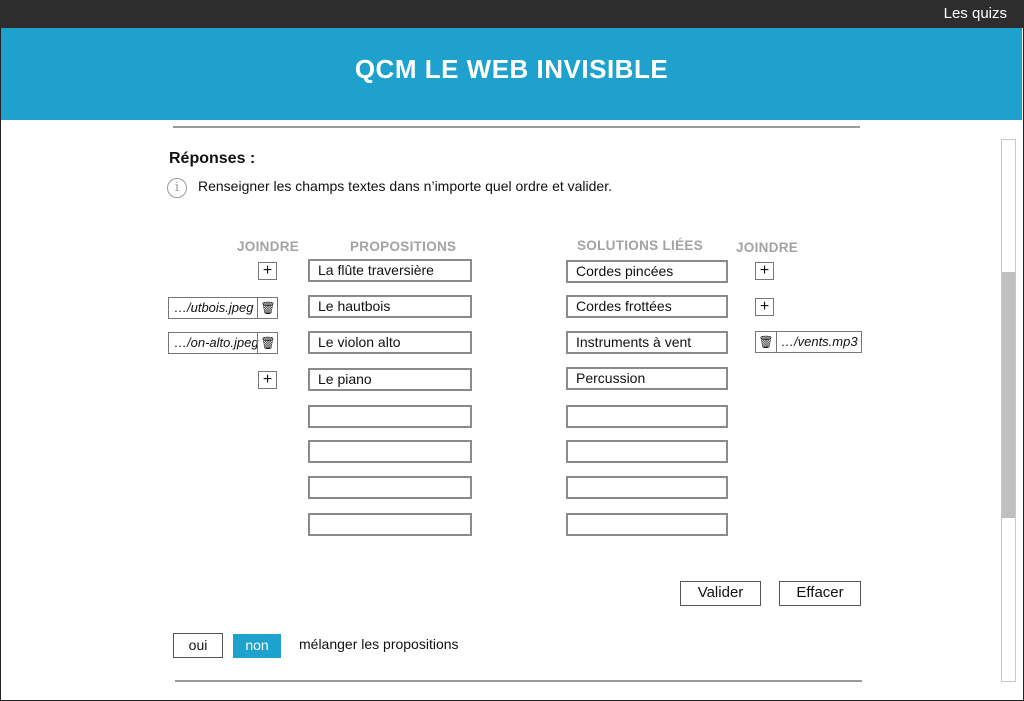 The height and width of the screenshot is (701, 1024). Describe the element at coordinates (518, 681) in the screenshot. I see `bottom-divider` at that location.